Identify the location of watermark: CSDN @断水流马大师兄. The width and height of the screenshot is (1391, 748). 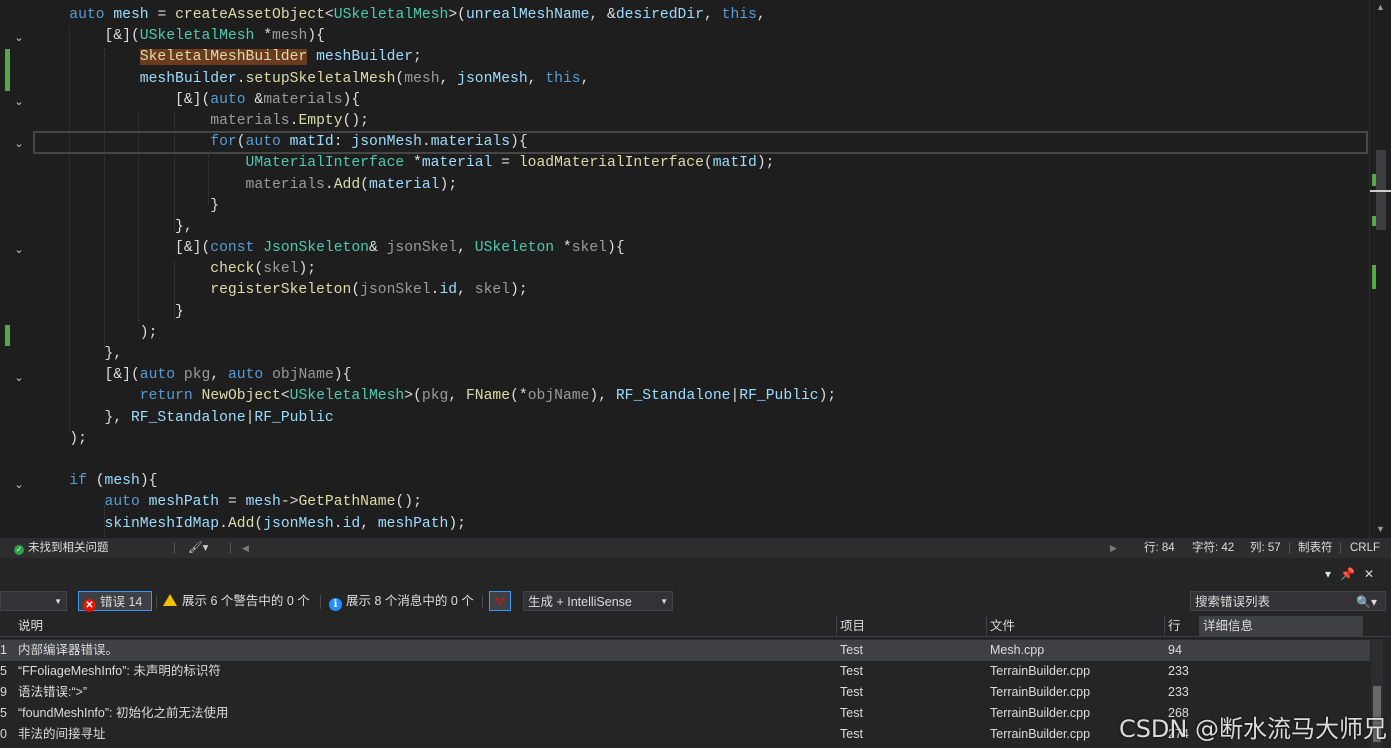
(1252, 729).